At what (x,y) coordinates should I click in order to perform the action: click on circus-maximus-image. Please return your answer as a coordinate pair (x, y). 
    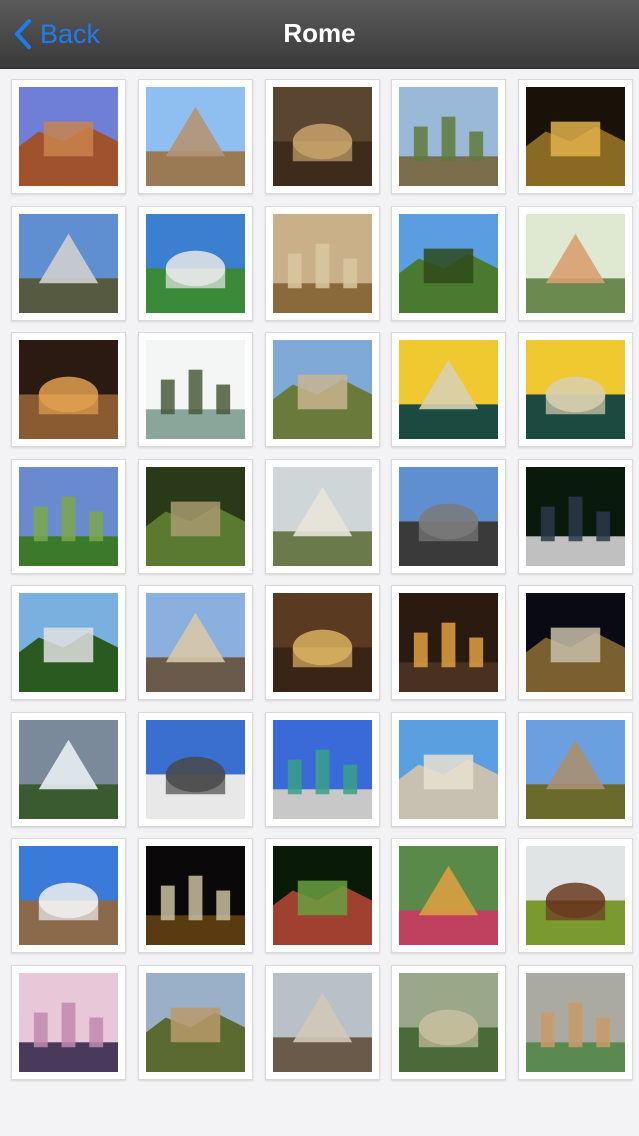
    Looking at the image, I should click on (575, 895).